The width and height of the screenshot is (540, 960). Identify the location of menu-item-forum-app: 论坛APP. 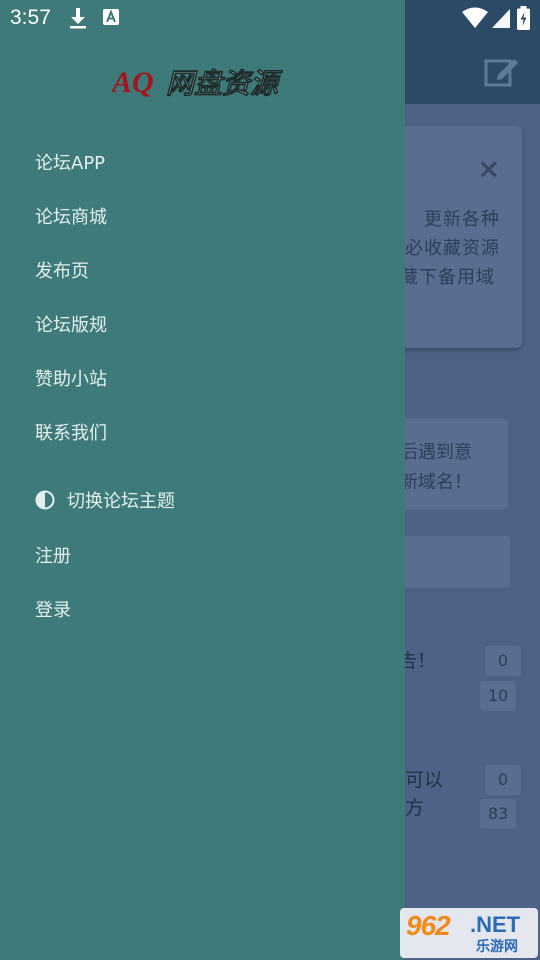
(70, 162).